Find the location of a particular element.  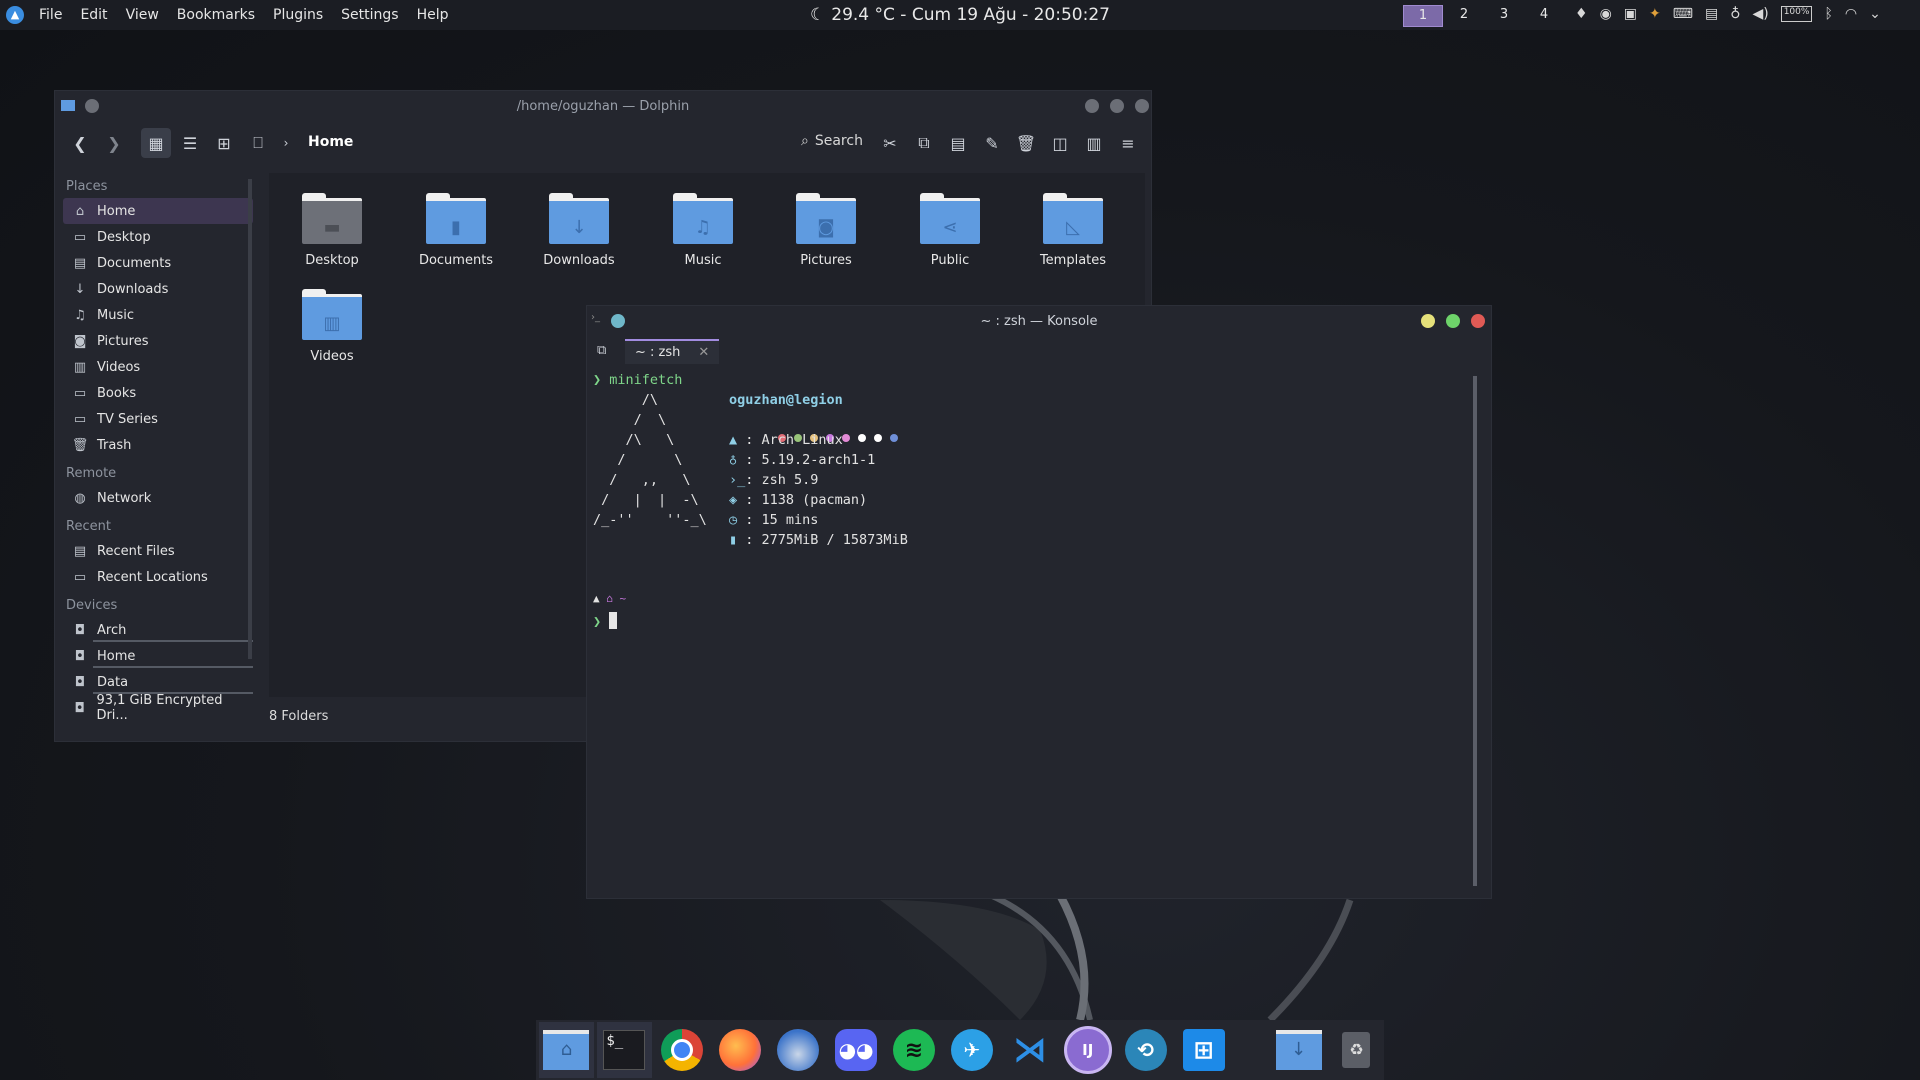

color-icon: ✦ is located at coordinates (1655, 14).